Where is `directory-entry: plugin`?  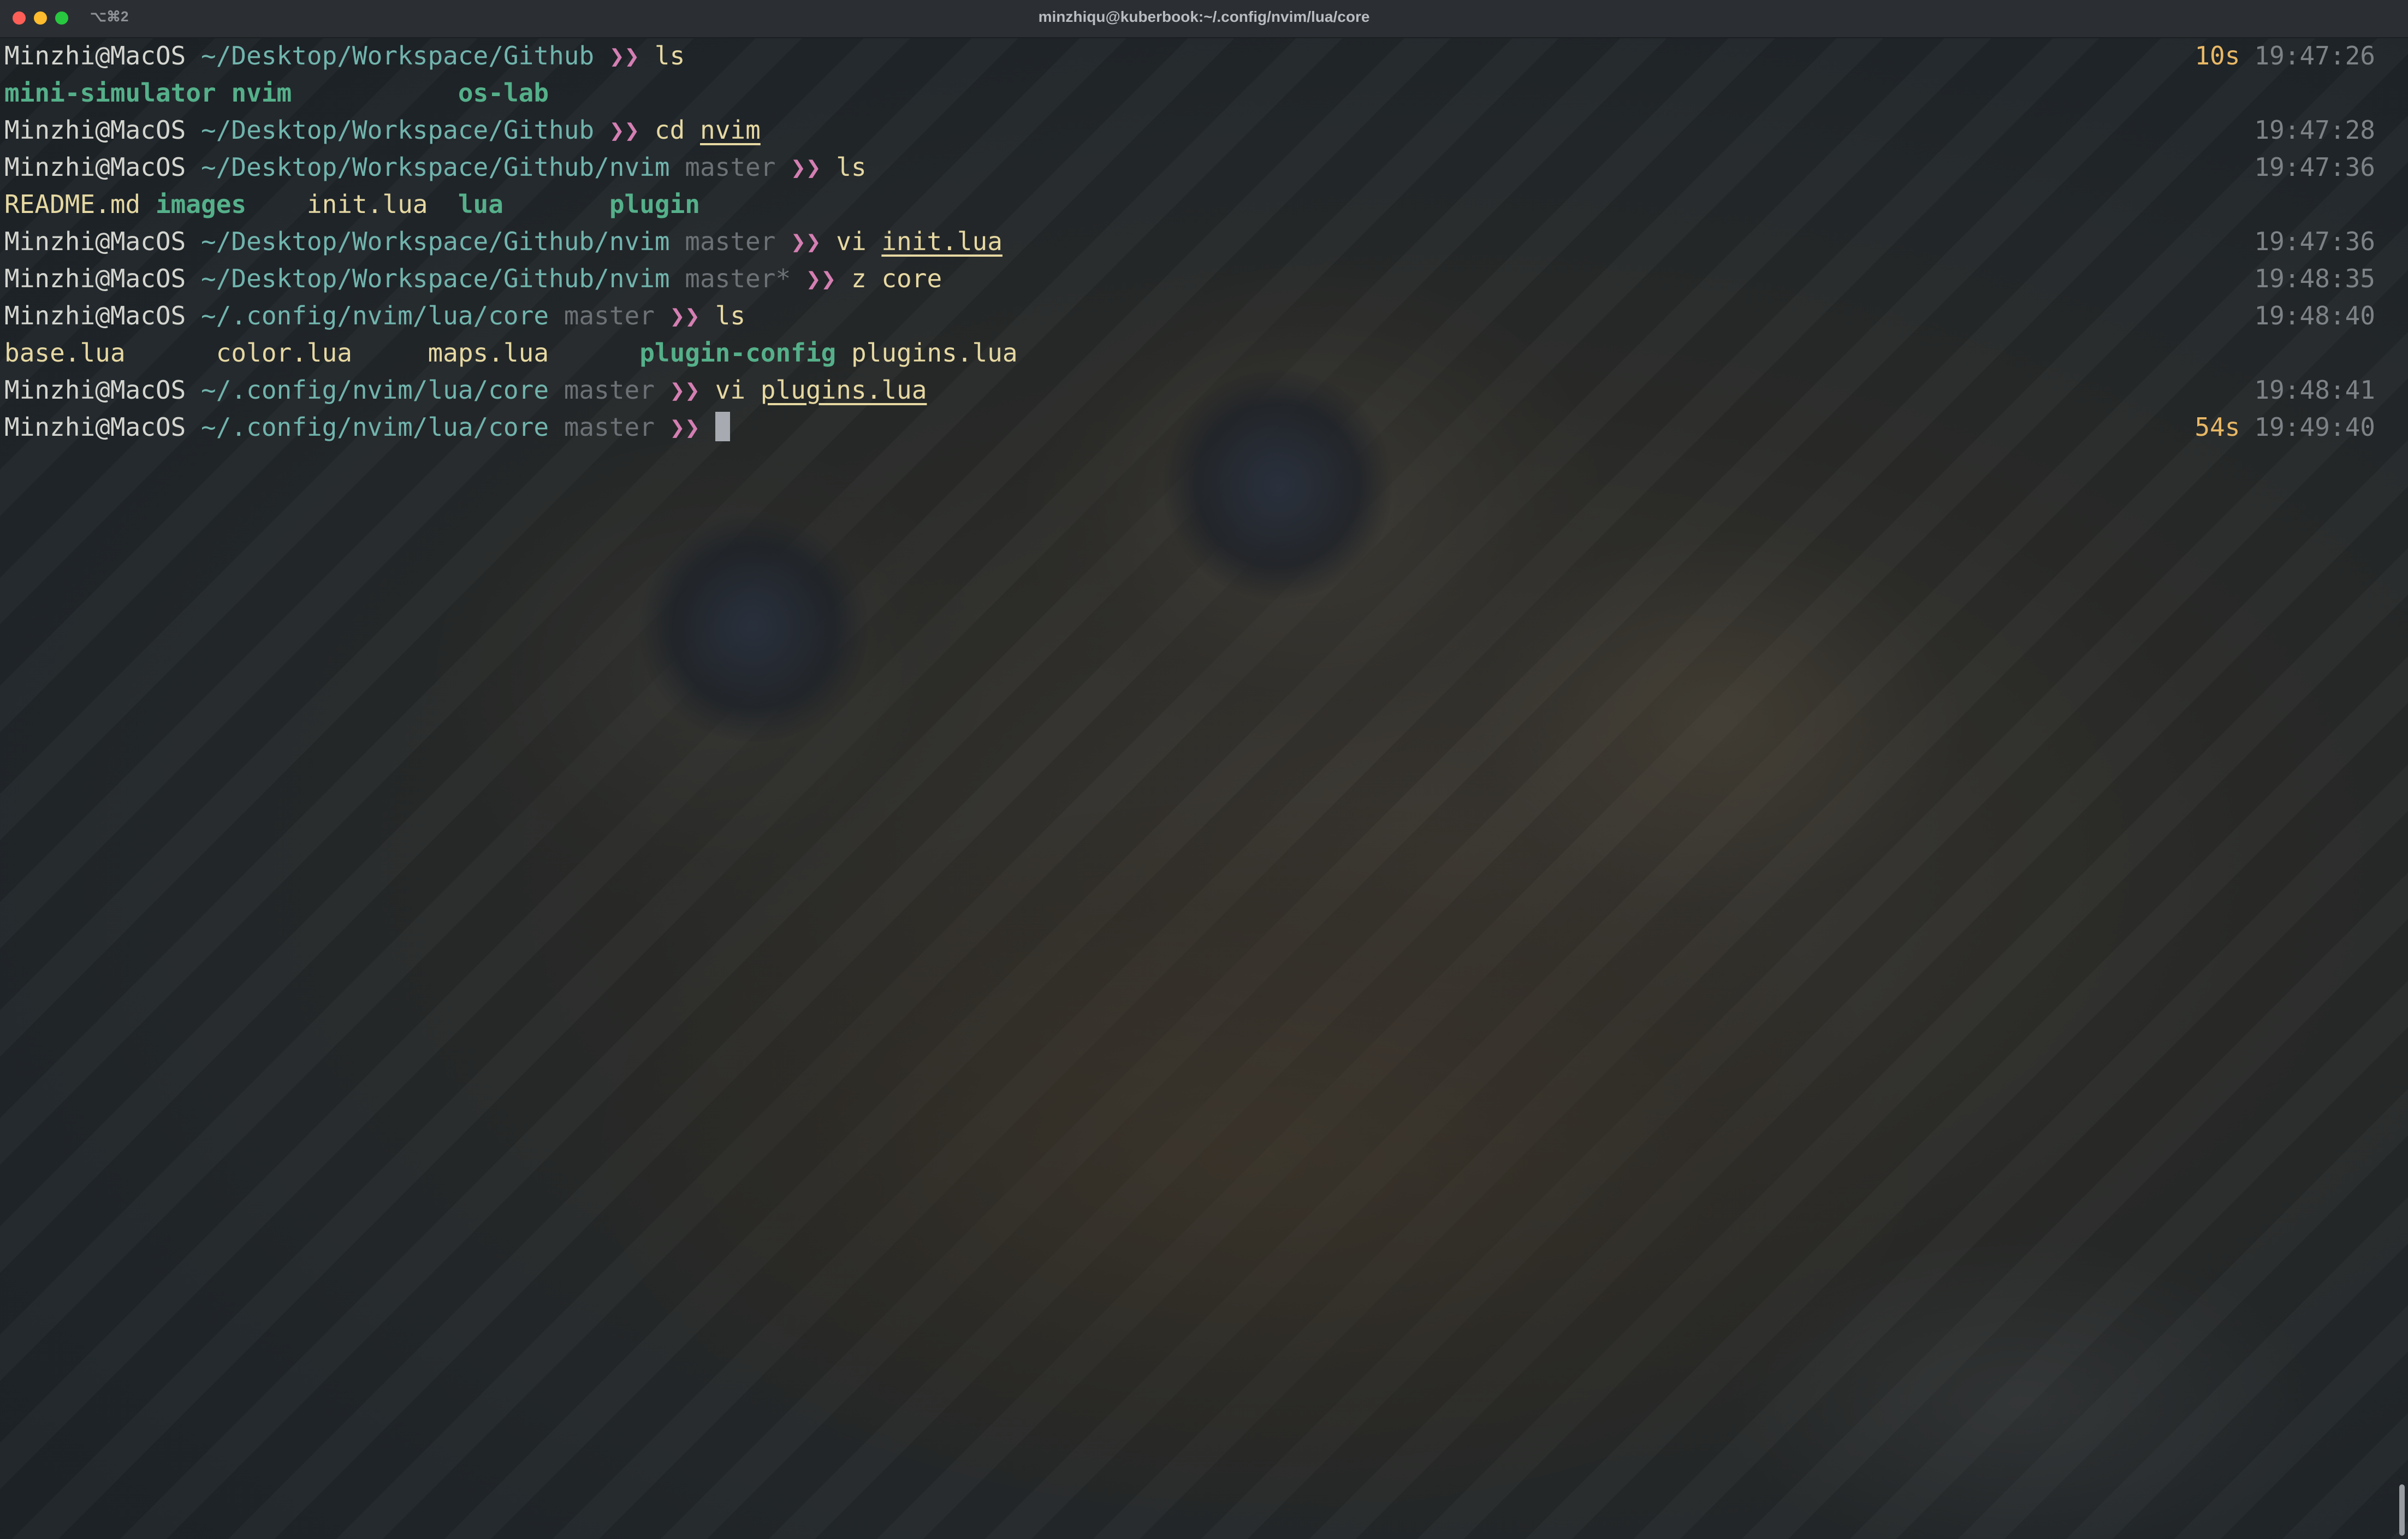 directory-entry: plugin is located at coordinates (654, 205).